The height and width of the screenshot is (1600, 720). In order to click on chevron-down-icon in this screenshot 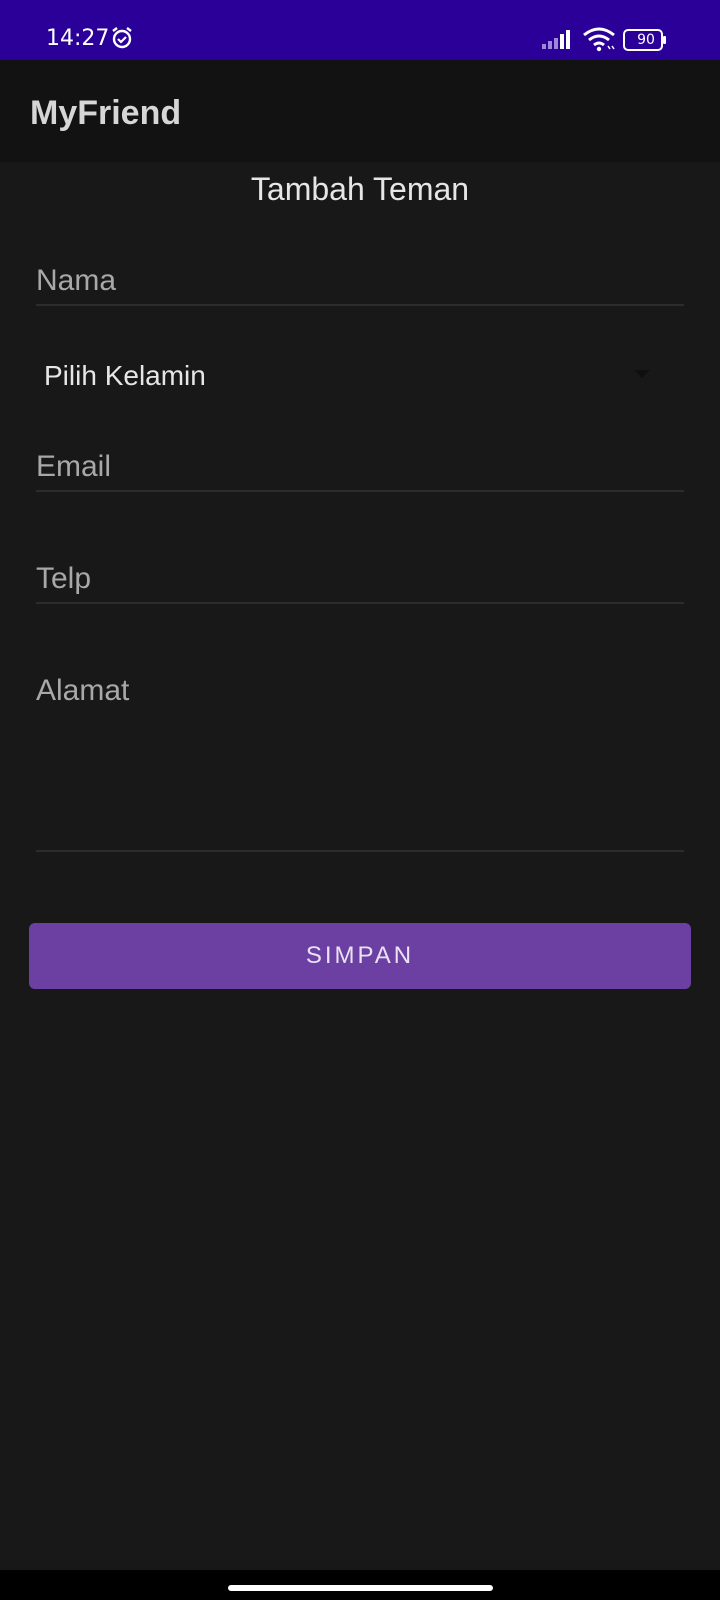, I will do `click(642, 374)`.